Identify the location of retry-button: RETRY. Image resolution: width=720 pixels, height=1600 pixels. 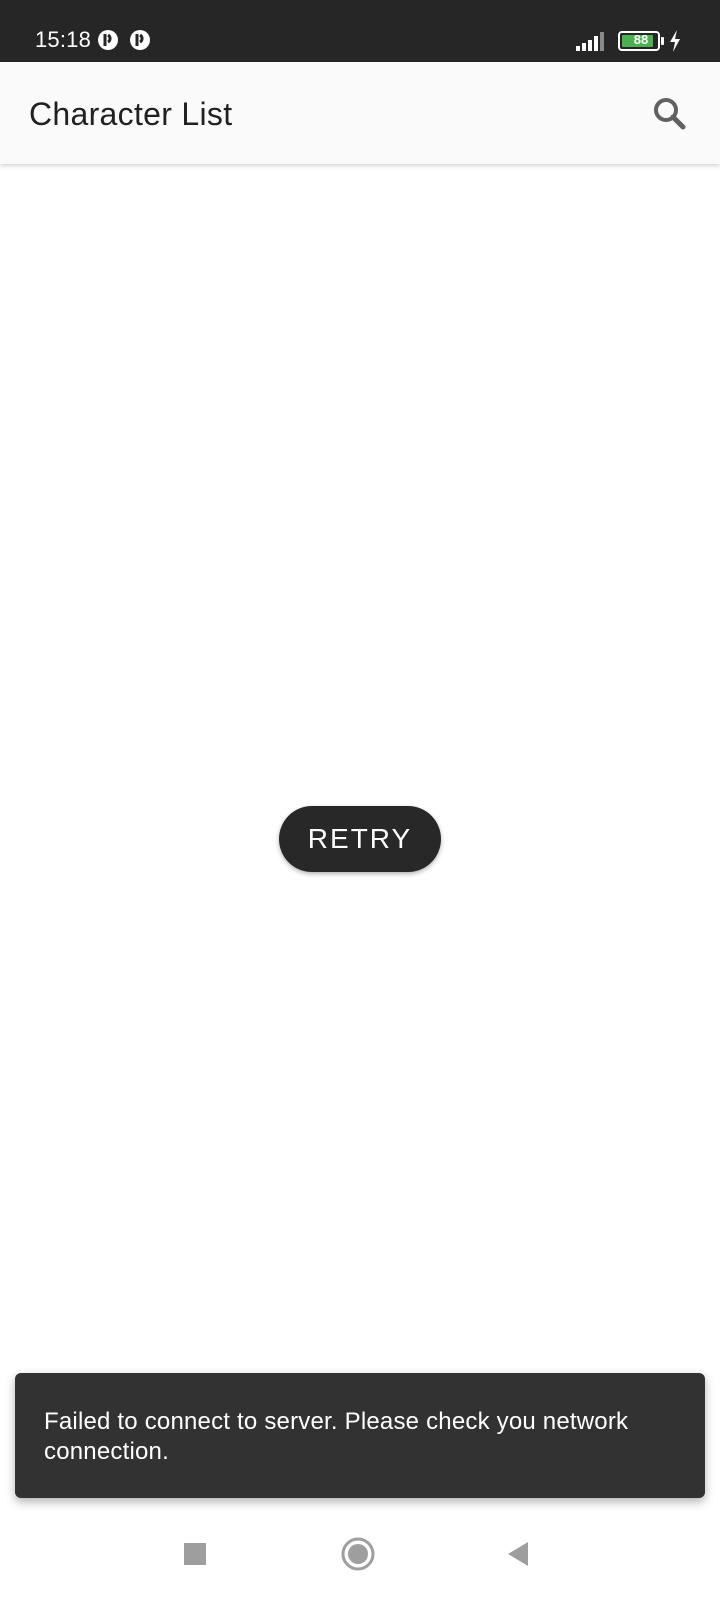
(360, 839).